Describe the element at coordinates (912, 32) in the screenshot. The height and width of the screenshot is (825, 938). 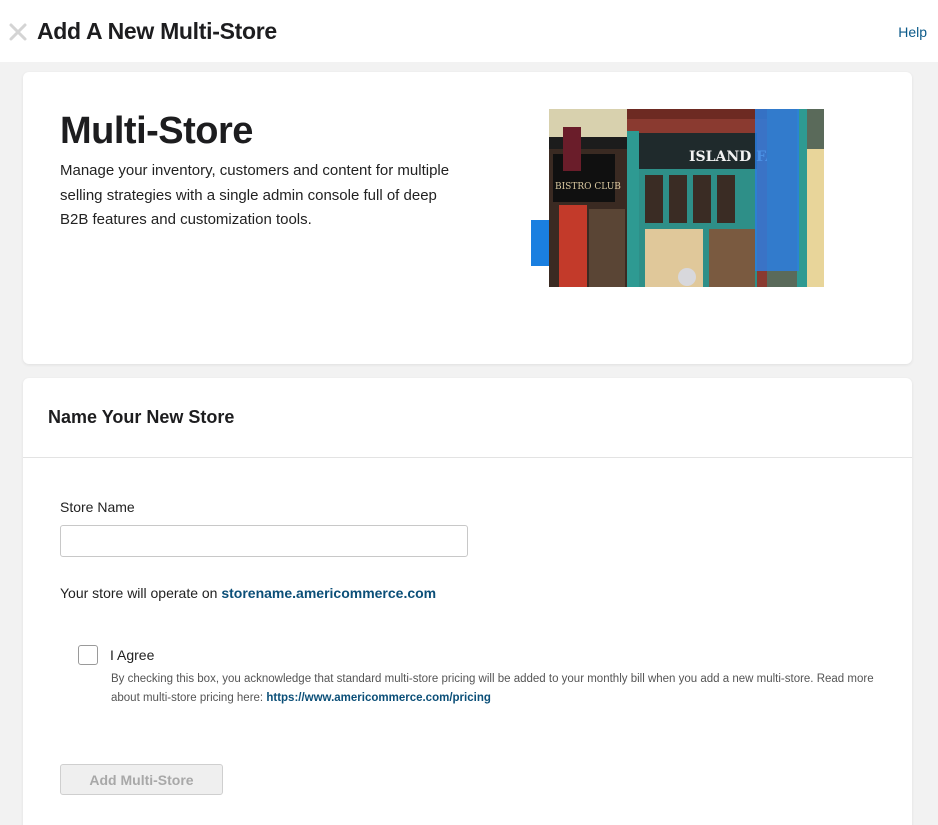
I see `help-link: Help` at that location.